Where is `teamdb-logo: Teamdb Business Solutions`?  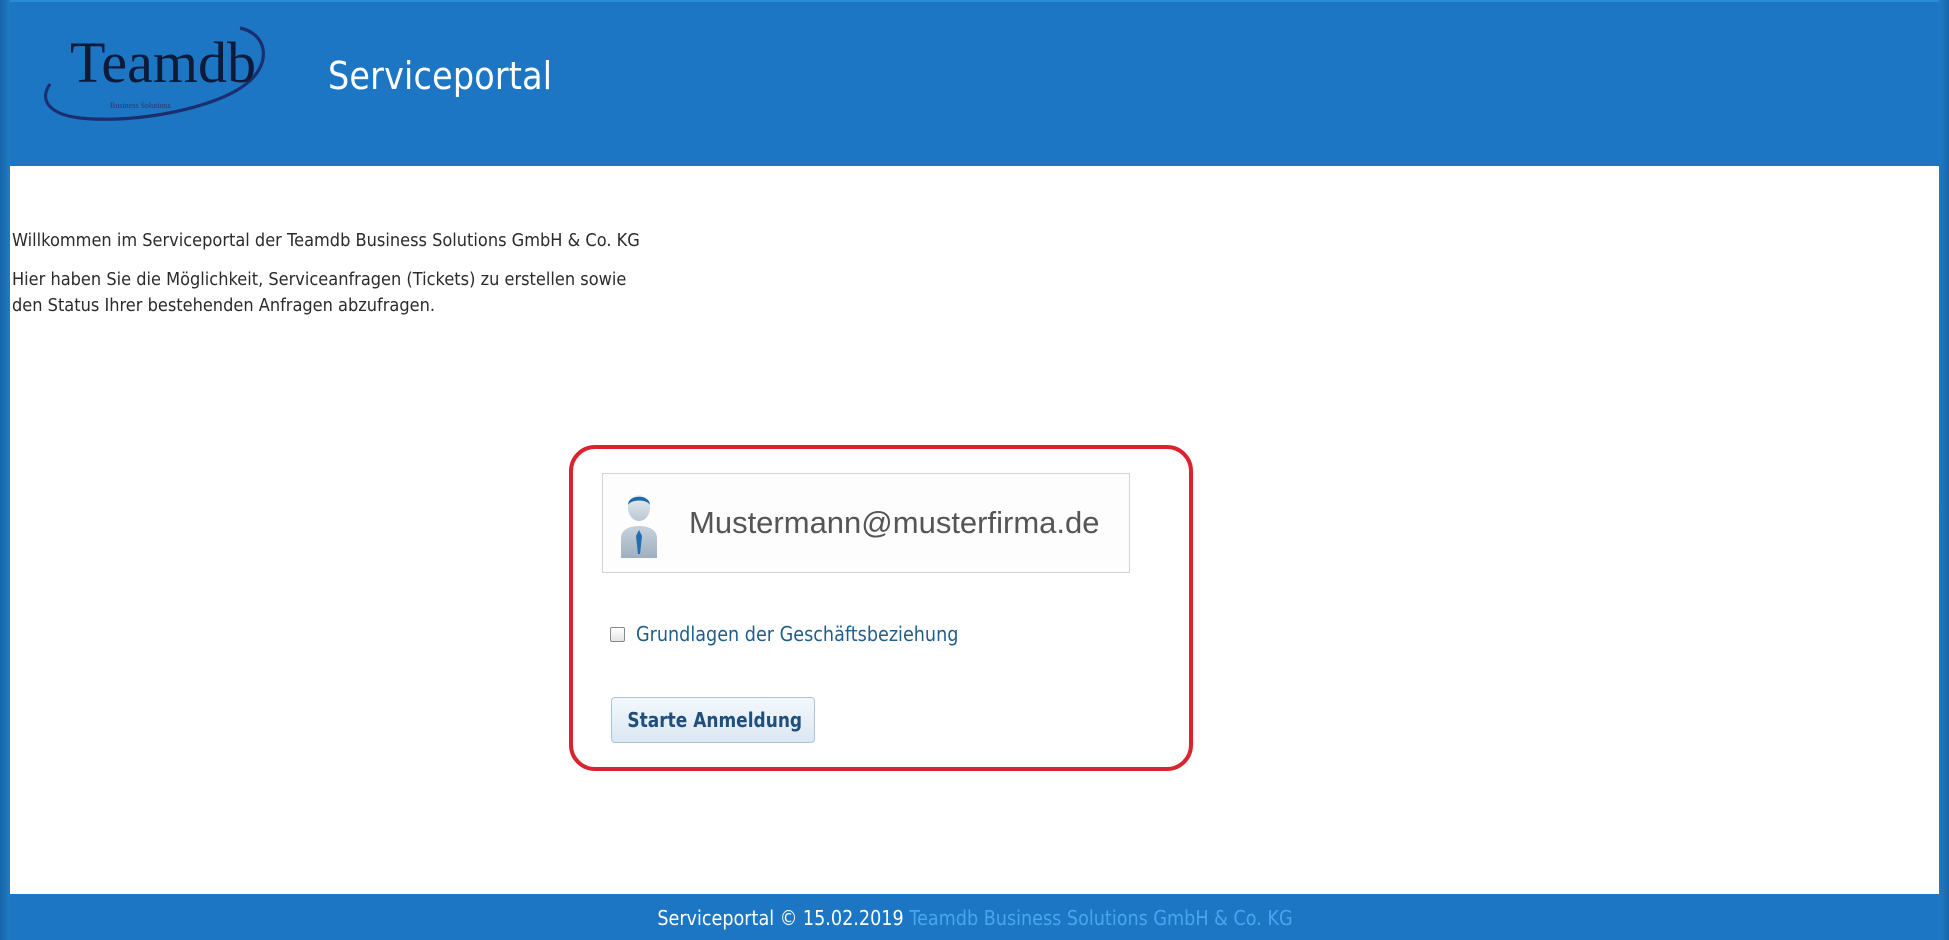 teamdb-logo: Teamdb Business Solutions is located at coordinates (175, 84).